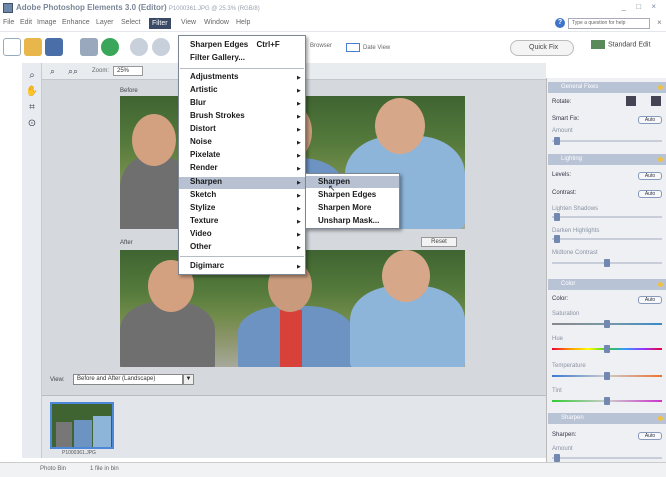 The width and height of the screenshot is (666, 477). What do you see at coordinates (128, 379) in the screenshot?
I see `view-select: Before and After (Landscape)` at bounding box center [128, 379].